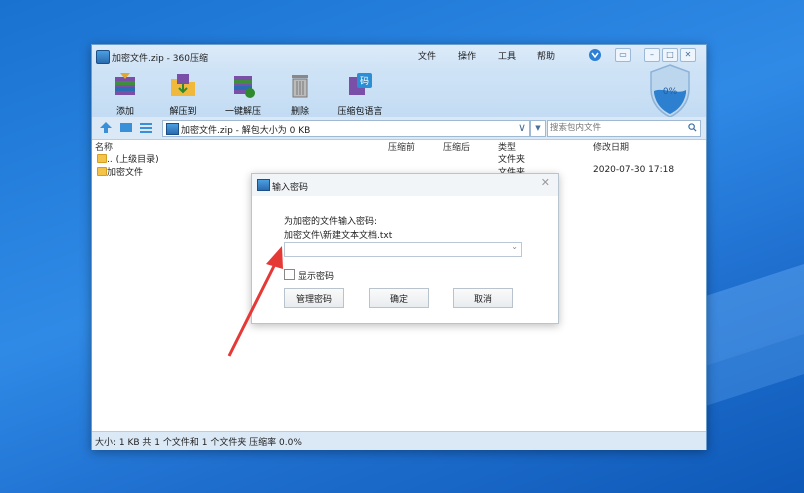  What do you see at coordinates (483, 298) in the screenshot?
I see `cancel-button: 取消` at bounding box center [483, 298].